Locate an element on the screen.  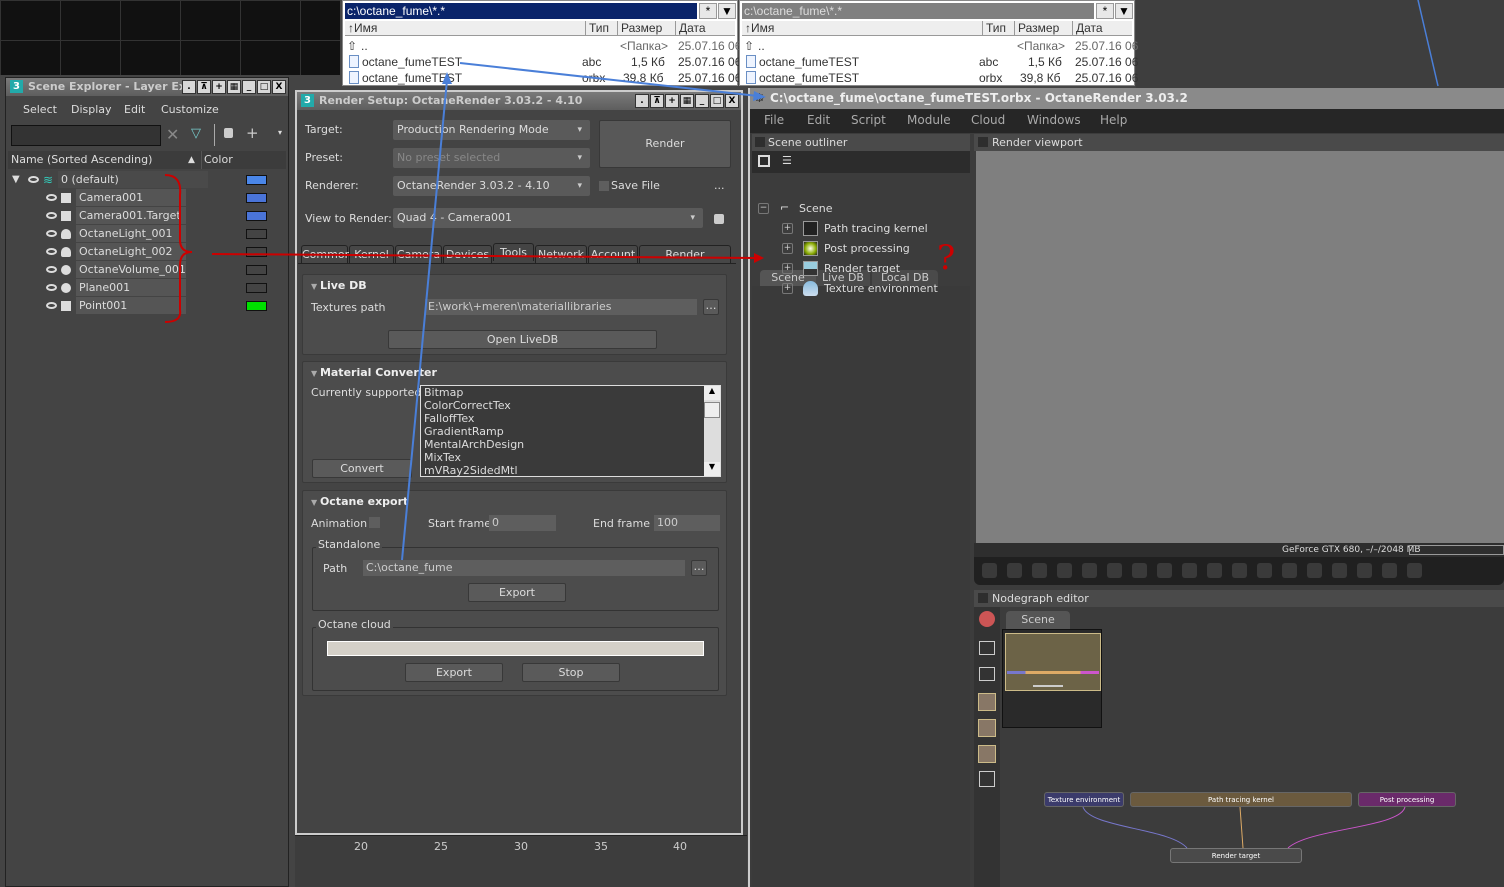
tab-render-elements: Render Elements is located at coordinates (685, 261).